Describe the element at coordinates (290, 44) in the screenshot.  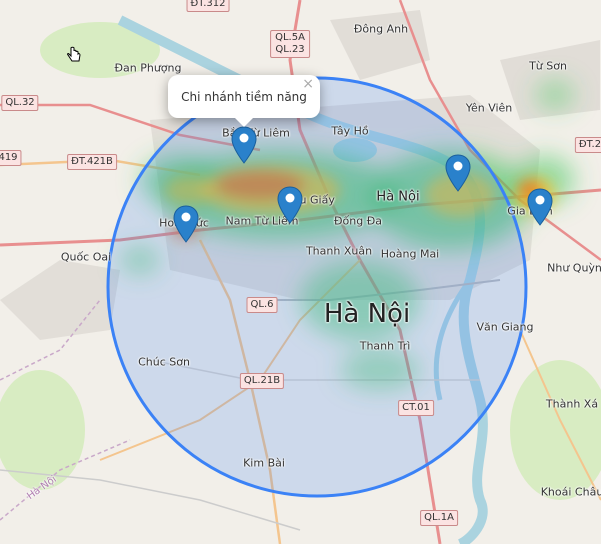
I see `road-shield-ql5a-ql23: QL.5A QL.23` at that location.